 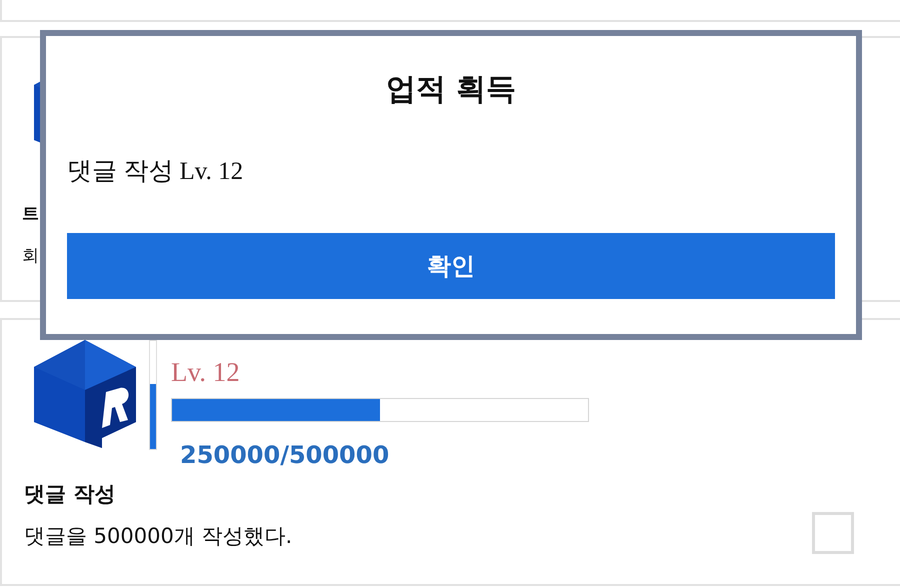 What do you see at coordinates (206, 372) in the screenshot?
I see `level-label: Lv. 12` at bounding box center [206, 372].